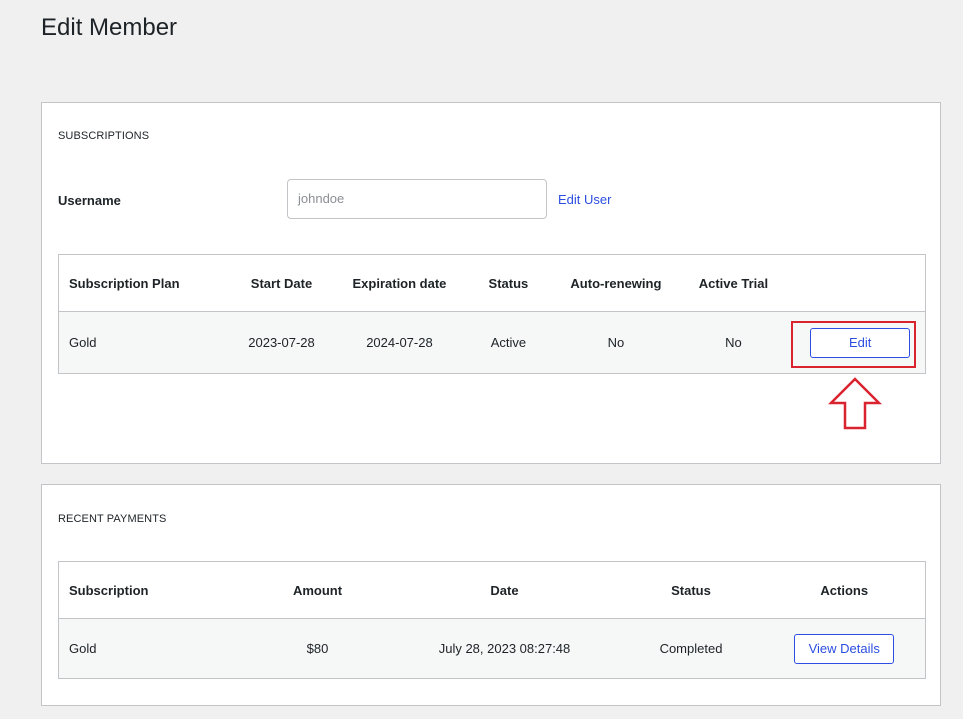 Image resolution: width=963 pixels, height=719 pixels. What do you see at coordinates (855, 403) in the screenshot?
I see `up-arrow-outline-icon` at bounding box center [855, 403].